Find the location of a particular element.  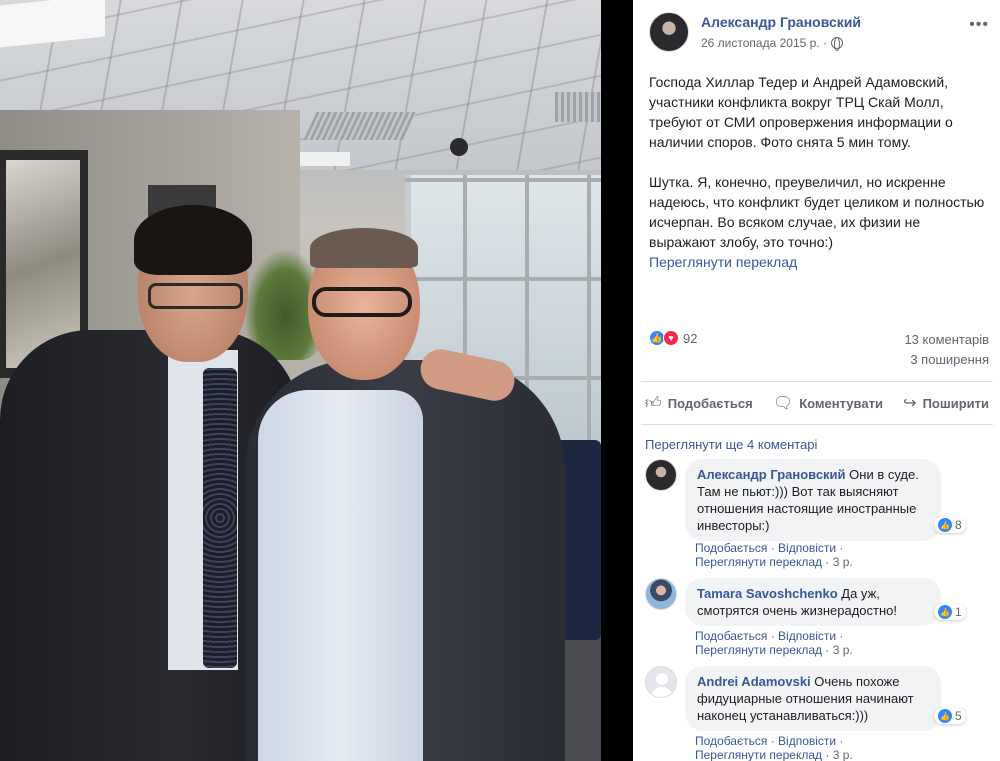

theater-gap is located at coordinates (617, 380).